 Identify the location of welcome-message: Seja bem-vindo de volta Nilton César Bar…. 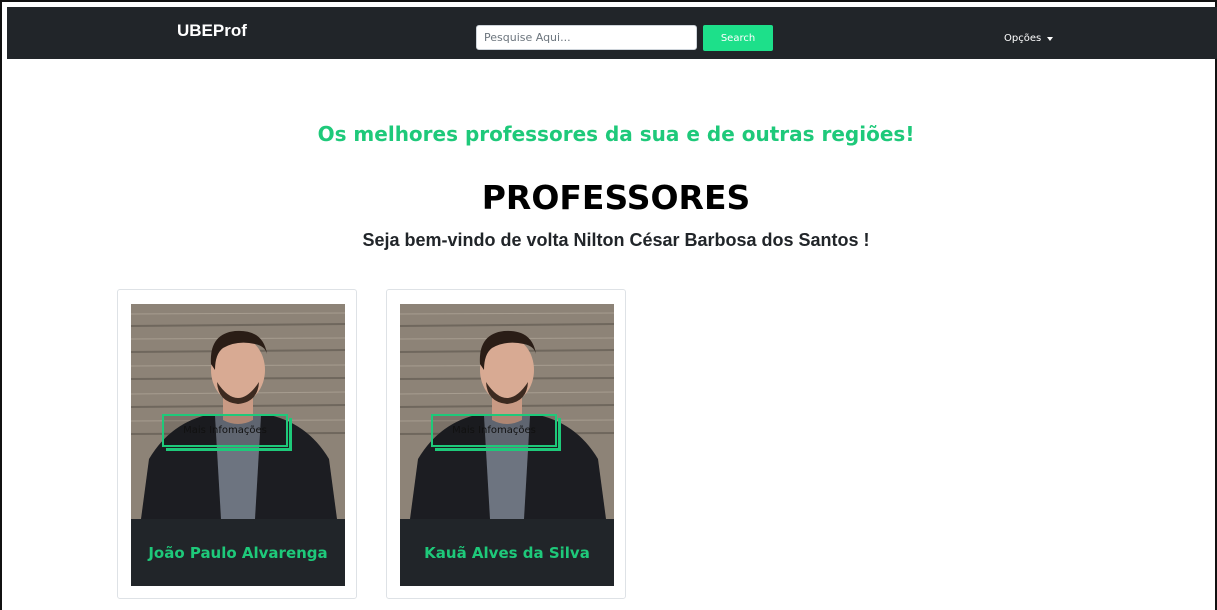
(616, 240).